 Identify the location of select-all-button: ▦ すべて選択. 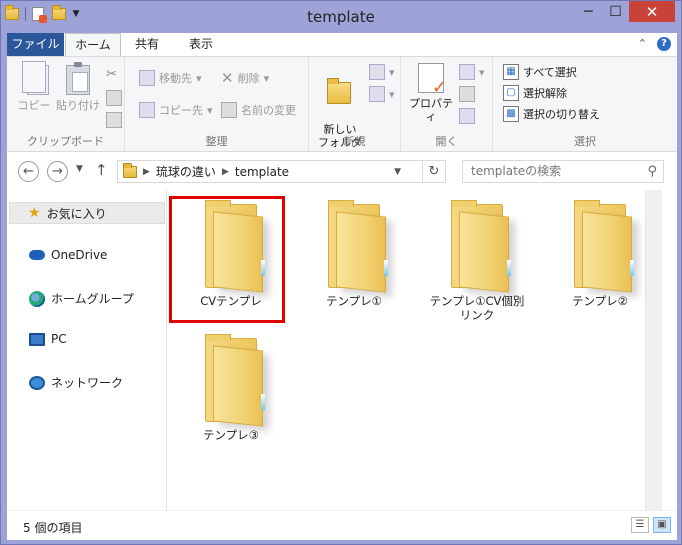
(540, 72).